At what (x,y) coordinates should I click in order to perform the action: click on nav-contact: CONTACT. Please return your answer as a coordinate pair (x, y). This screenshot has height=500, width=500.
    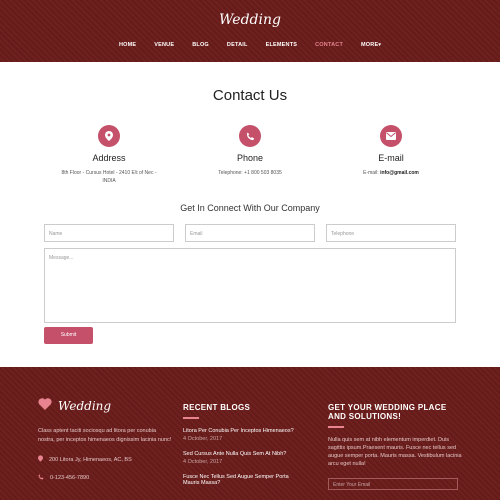
    Looking at the image, I should click on (329, 45).